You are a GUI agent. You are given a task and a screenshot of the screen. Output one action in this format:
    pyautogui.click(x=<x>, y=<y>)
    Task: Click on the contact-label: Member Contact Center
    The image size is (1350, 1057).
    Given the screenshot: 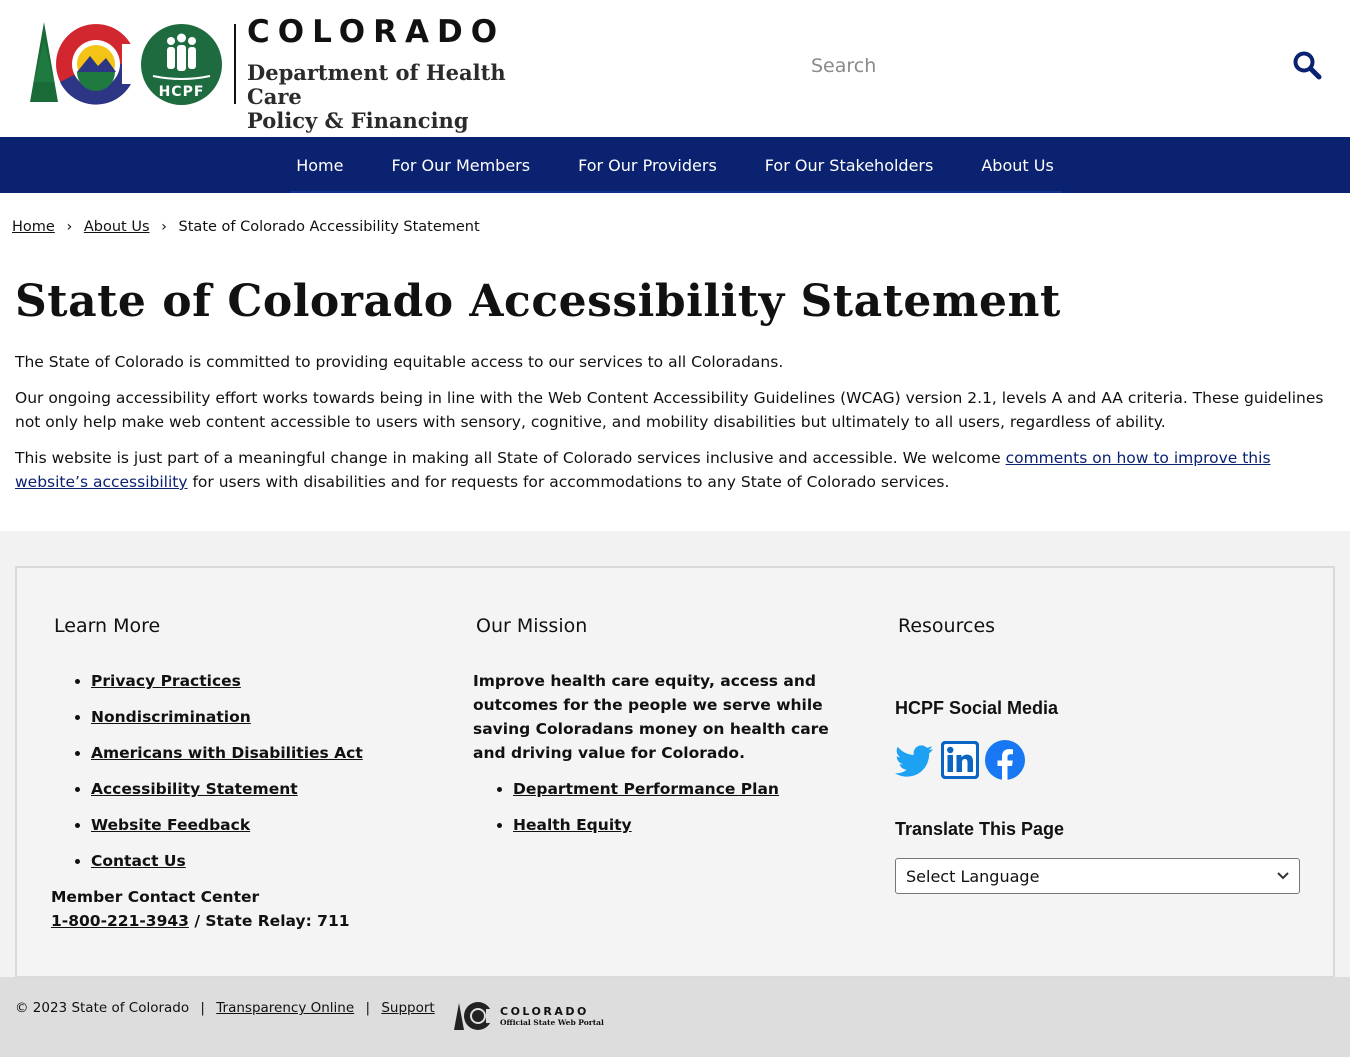 What is the action you would take?
    pyautogui.click(x=155, y=897)
    